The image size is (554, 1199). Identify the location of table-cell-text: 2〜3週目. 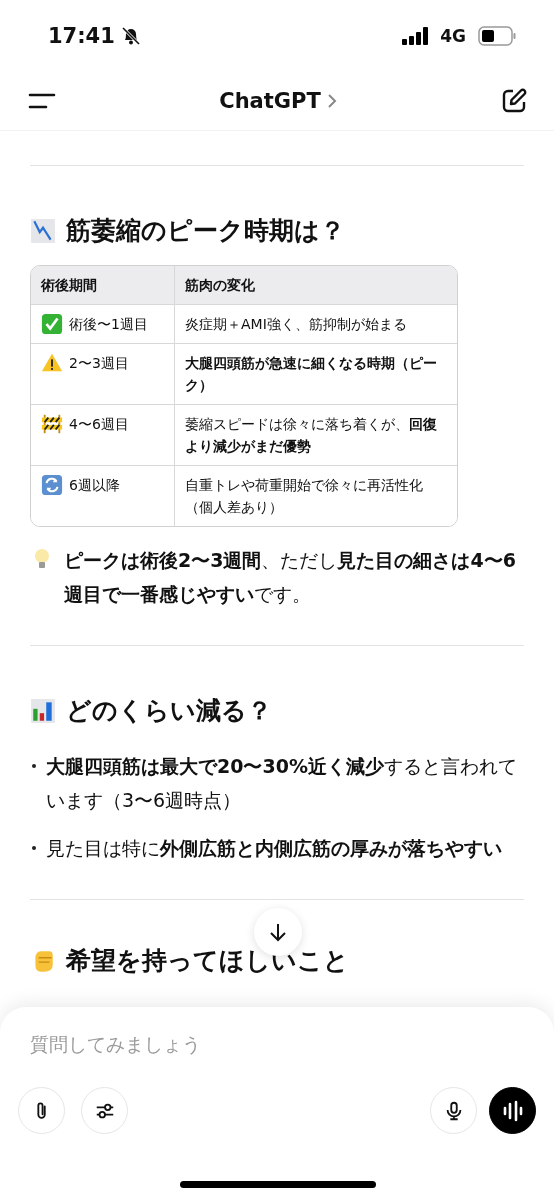
(99, 363).